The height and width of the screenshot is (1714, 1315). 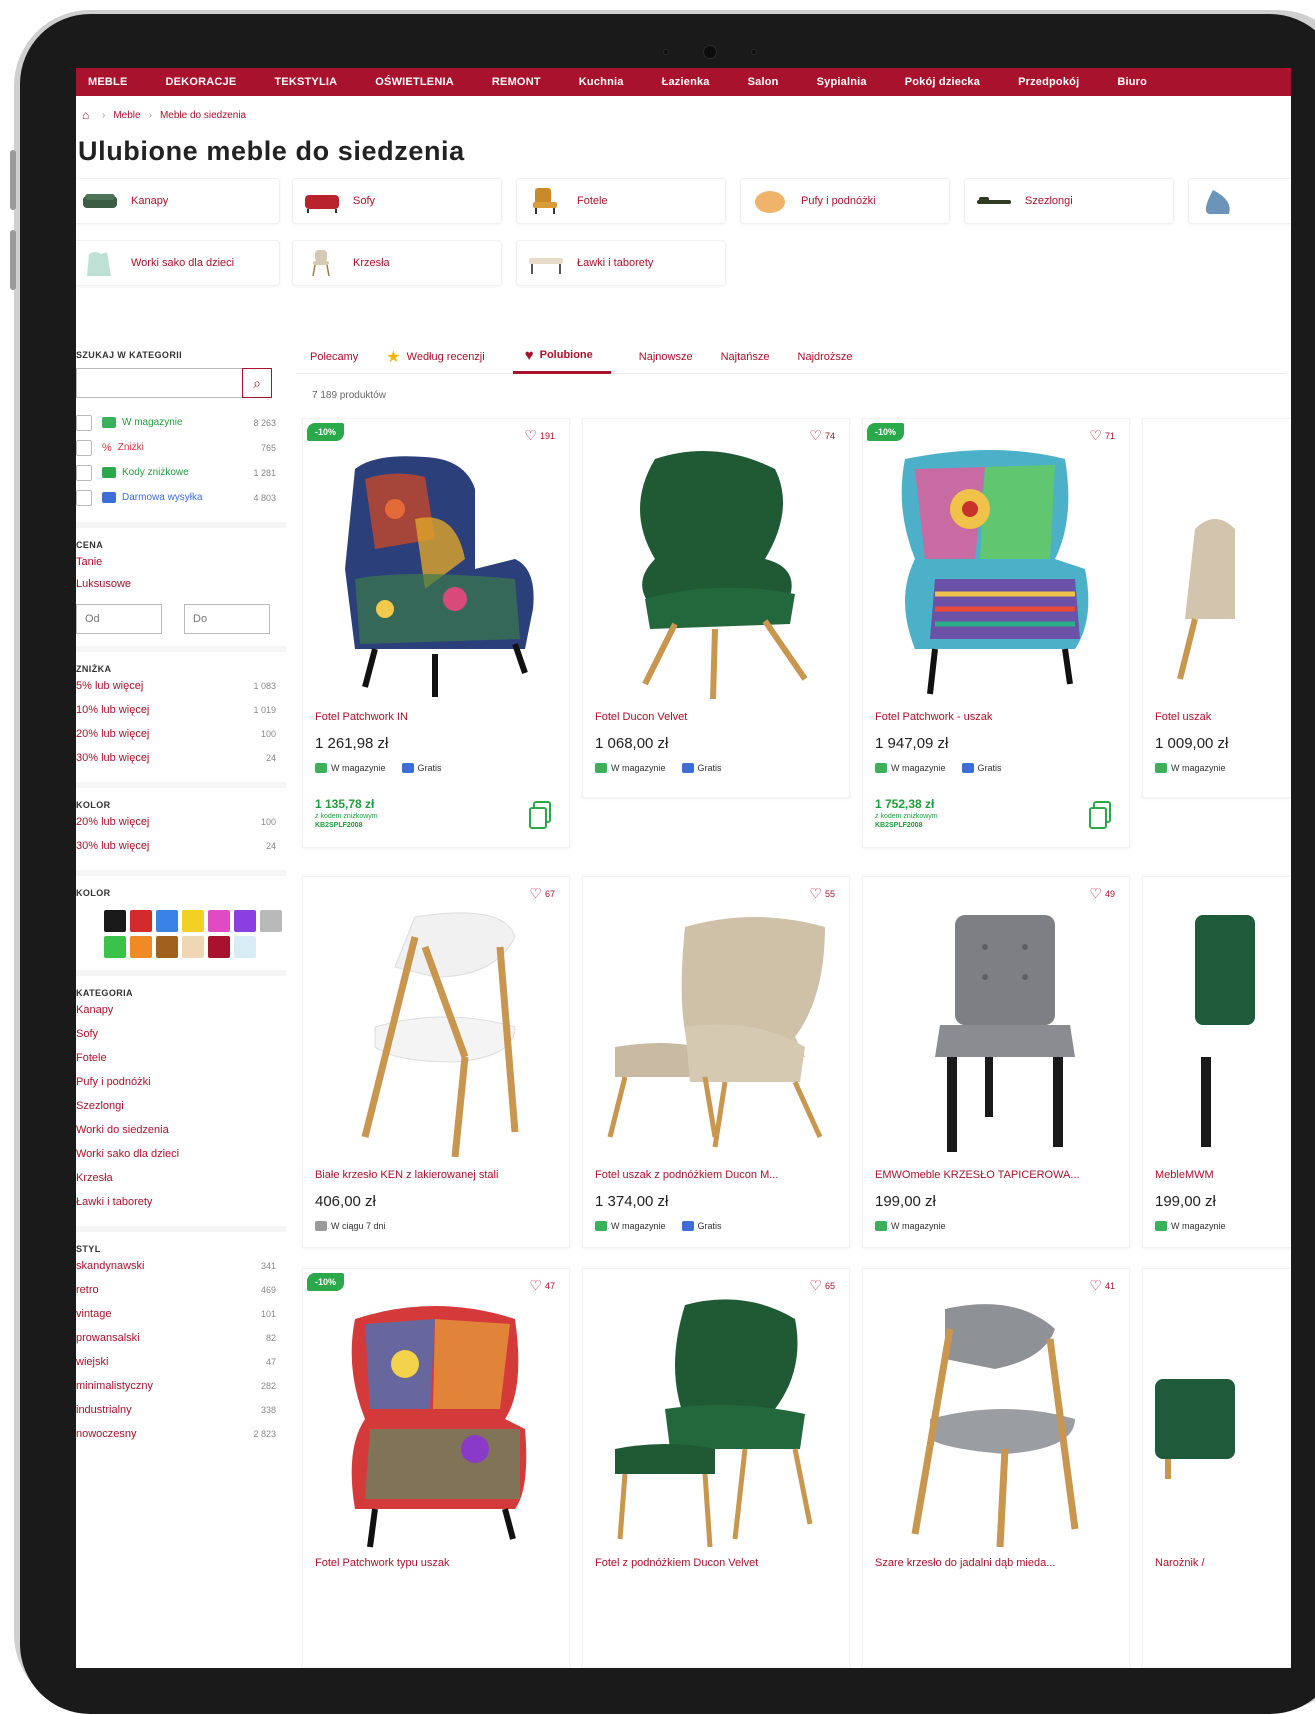 What do you see at coordinates (181, 1290) in the screenshot?
I see `style-link: retro 469` at bounding box center [181, 1290].